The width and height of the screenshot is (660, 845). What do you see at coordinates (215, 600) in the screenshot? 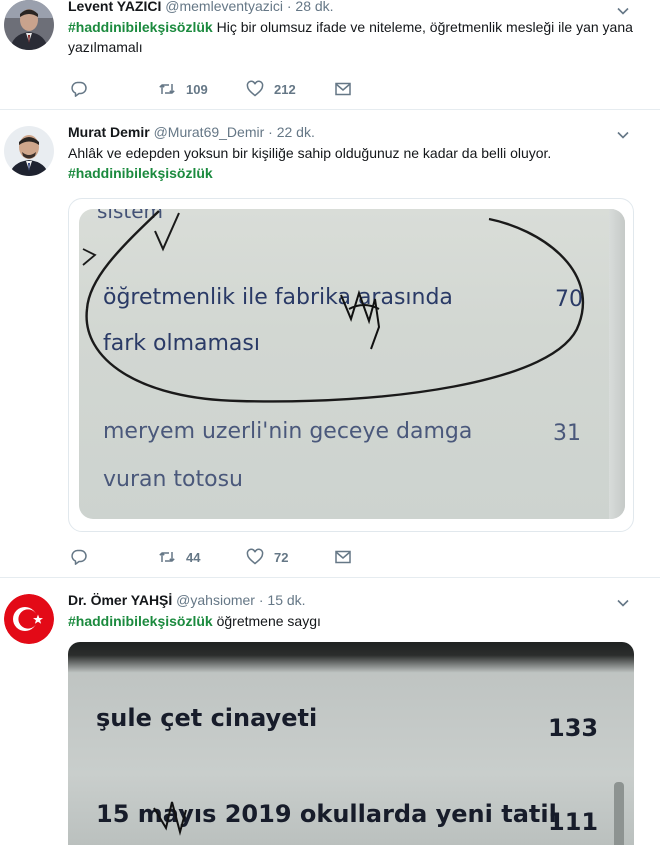
I see `author-handle: @yahsiomer` at bounding box center [215, 600].